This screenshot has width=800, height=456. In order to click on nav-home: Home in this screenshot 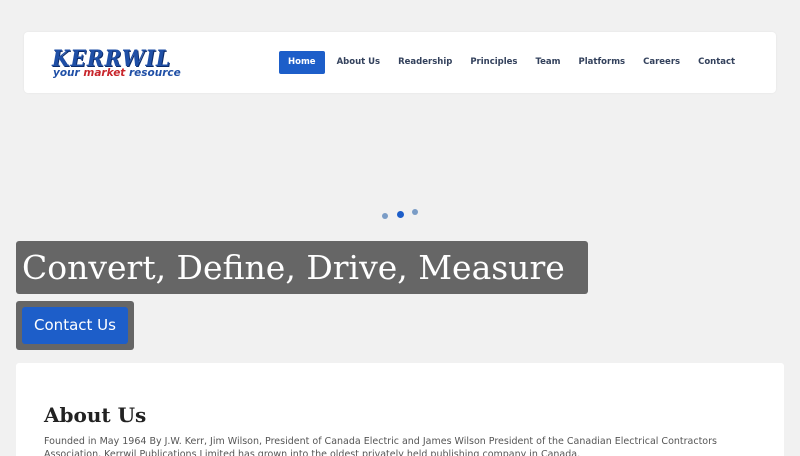, I will do `click(302, 62)`.